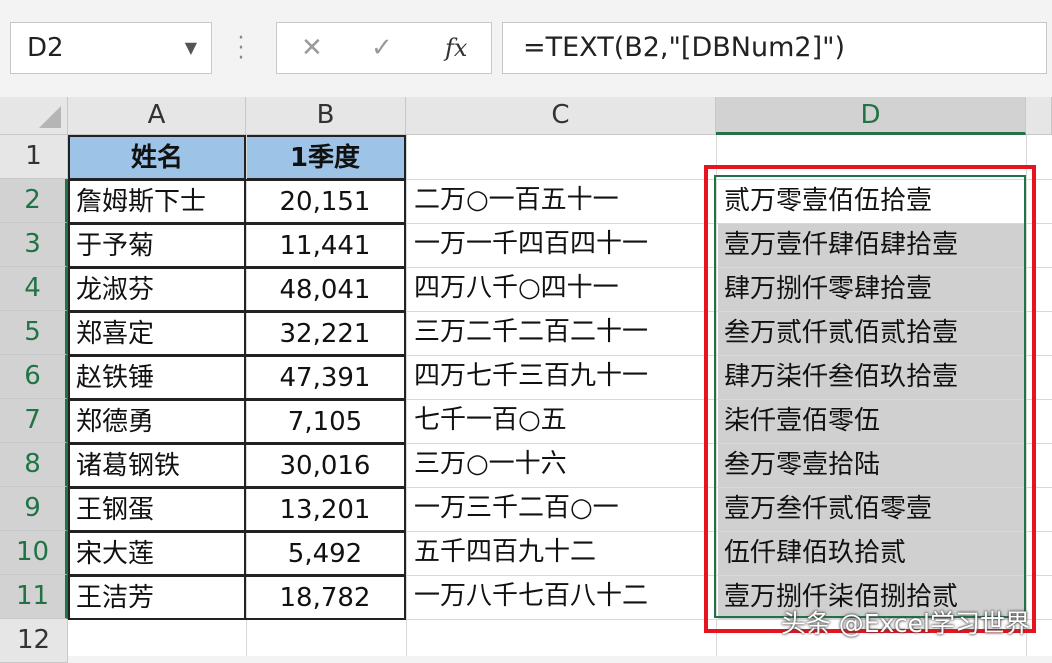 The image size is (1052, 663). I want to click on row-header-9: 9, so click(34, 509).